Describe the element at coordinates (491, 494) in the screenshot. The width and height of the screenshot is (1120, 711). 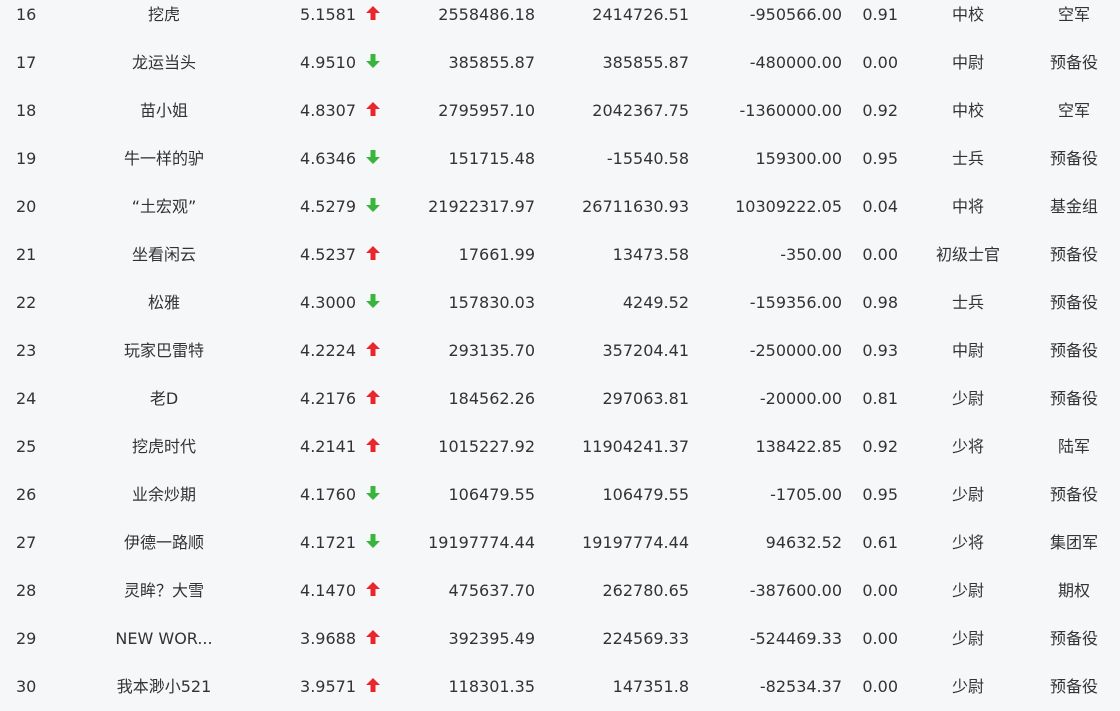
I see `value1-cell: 106479.55` at that location.